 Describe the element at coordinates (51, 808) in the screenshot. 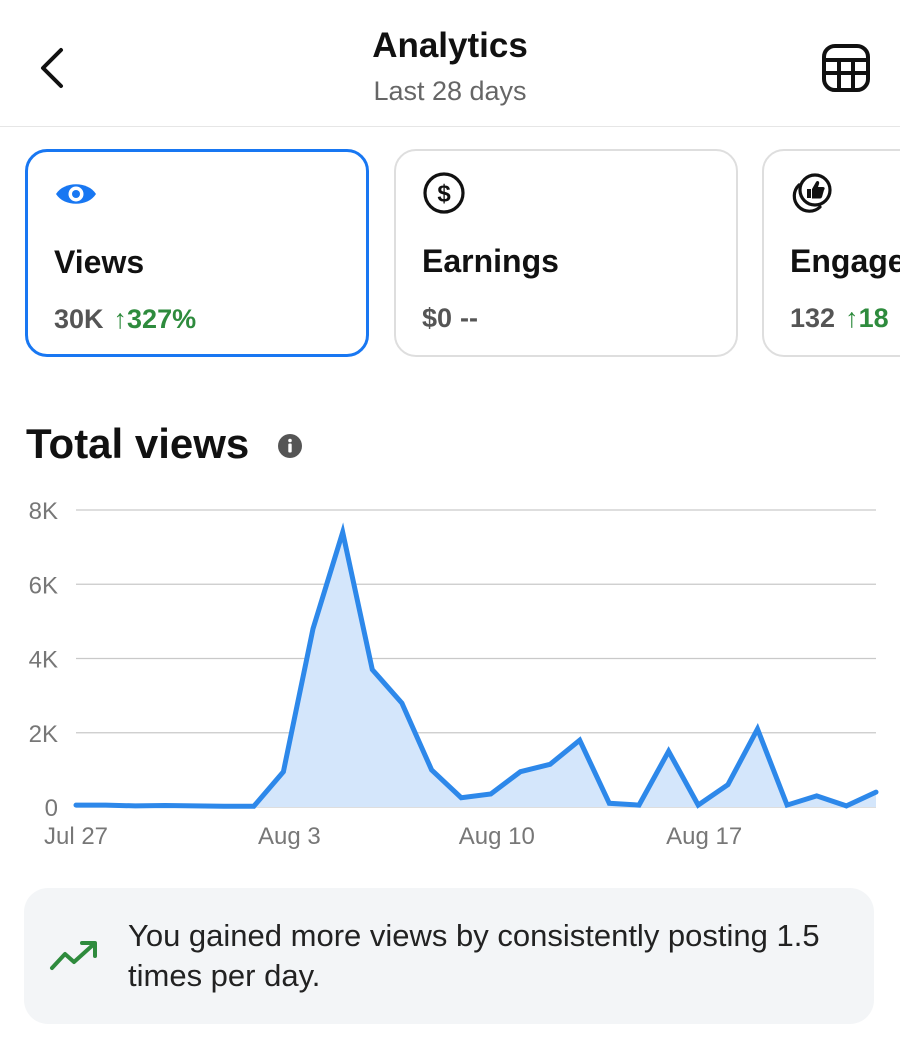

I see `y-tick-label: 0` at that location.